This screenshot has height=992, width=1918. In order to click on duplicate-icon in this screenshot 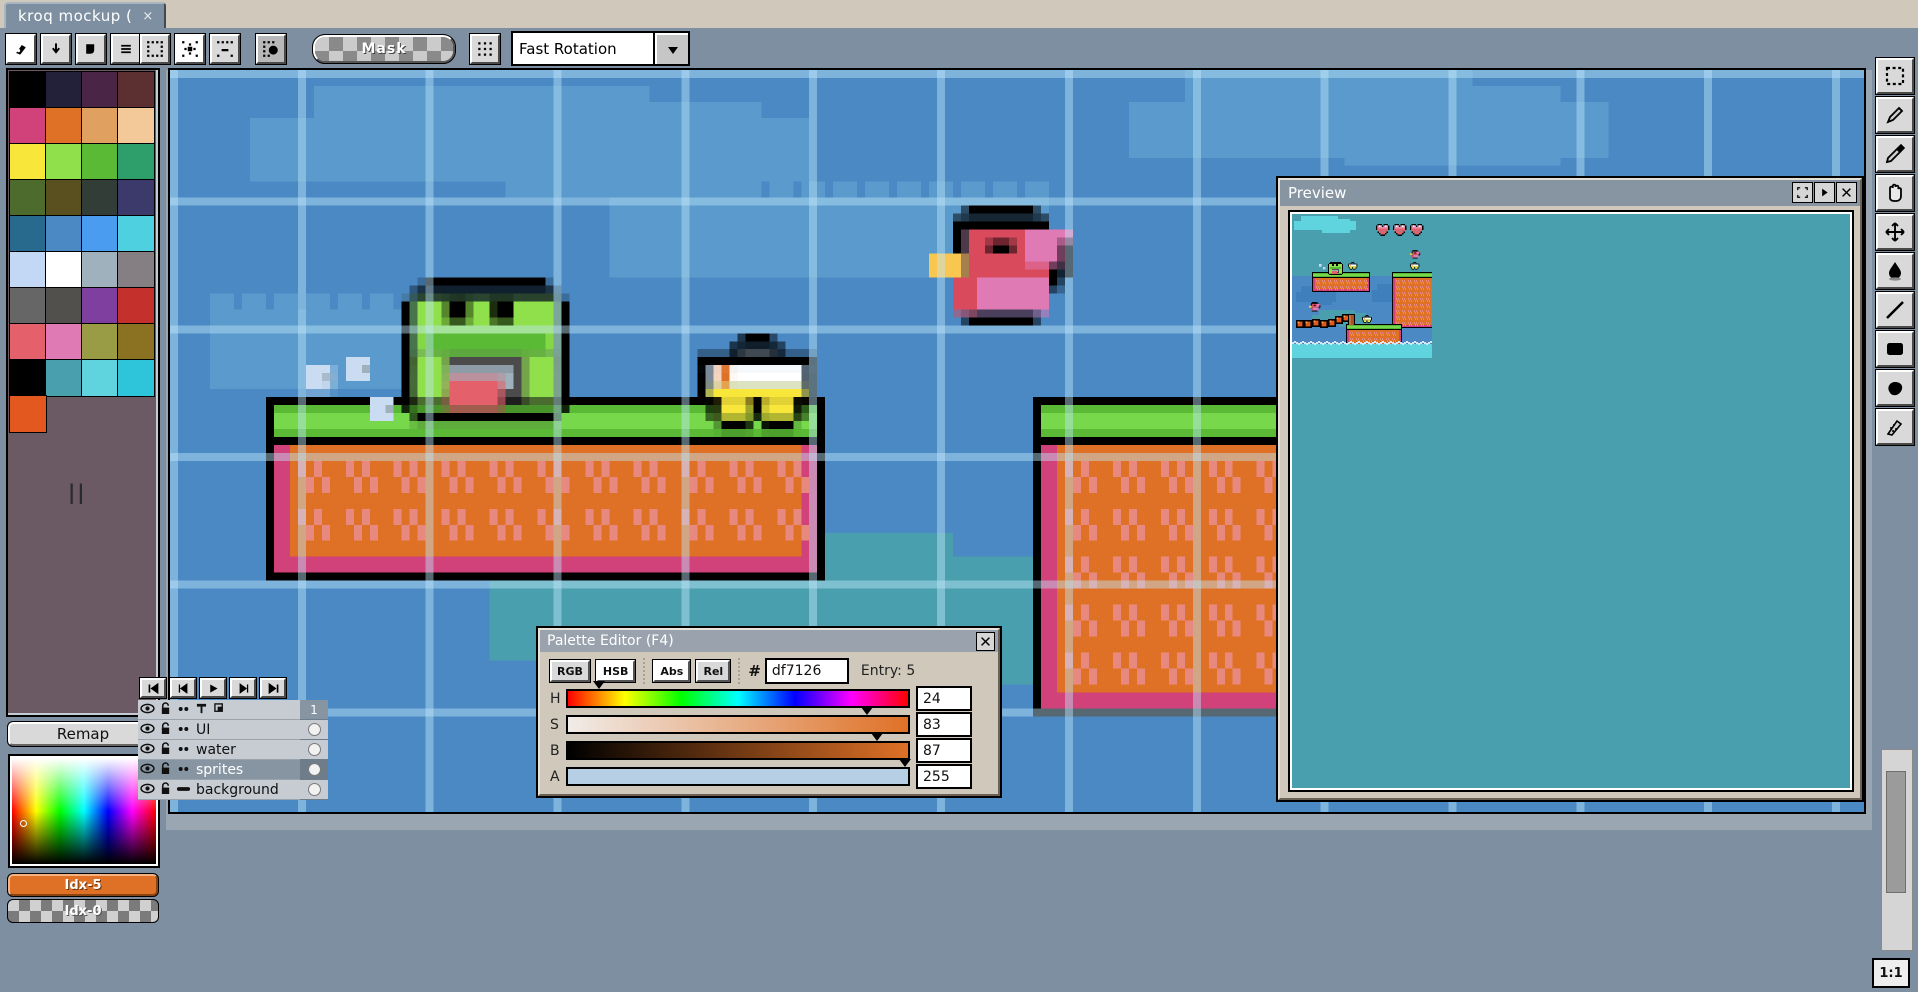, I will do `click(219, 709)`.